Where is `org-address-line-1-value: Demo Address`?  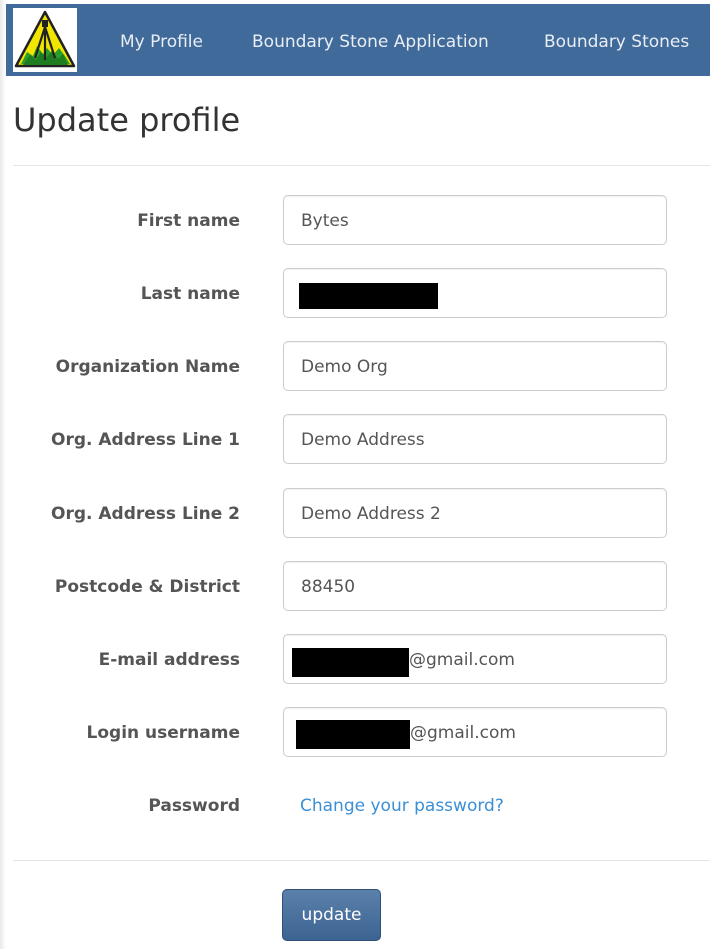 org-address-line-1-value: Demo Address is located at coordinates (363, 440).